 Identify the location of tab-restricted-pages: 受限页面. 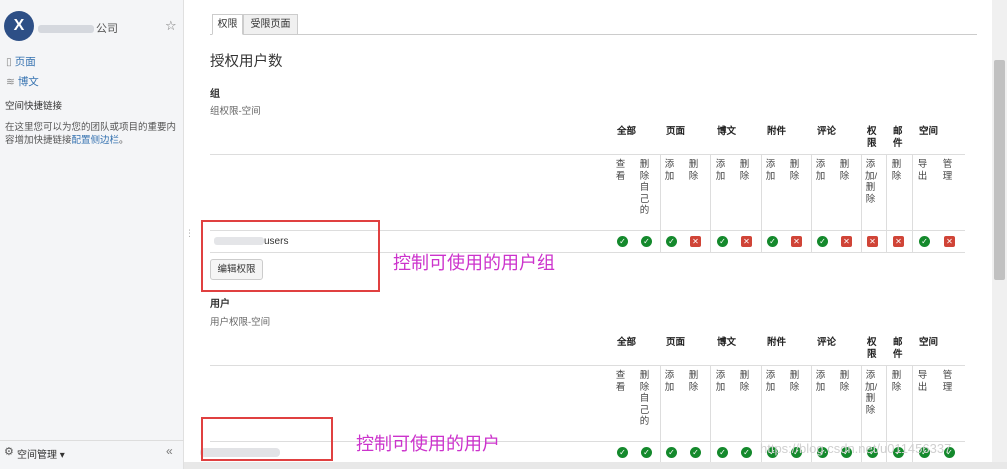
(270, 24).